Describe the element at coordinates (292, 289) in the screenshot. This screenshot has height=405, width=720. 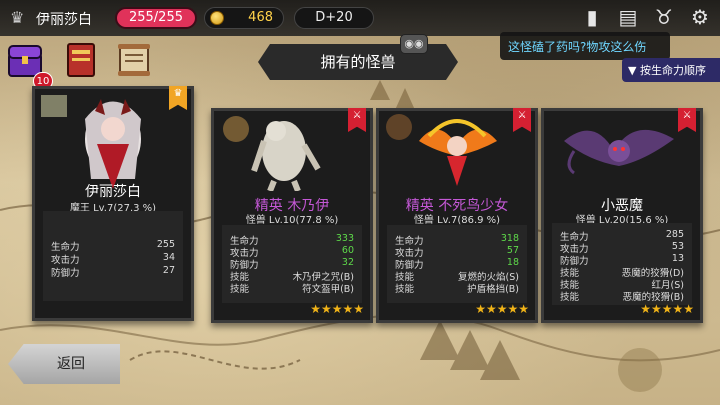
I see `skill-row: 技能 符文盔甲(B)` at that location.